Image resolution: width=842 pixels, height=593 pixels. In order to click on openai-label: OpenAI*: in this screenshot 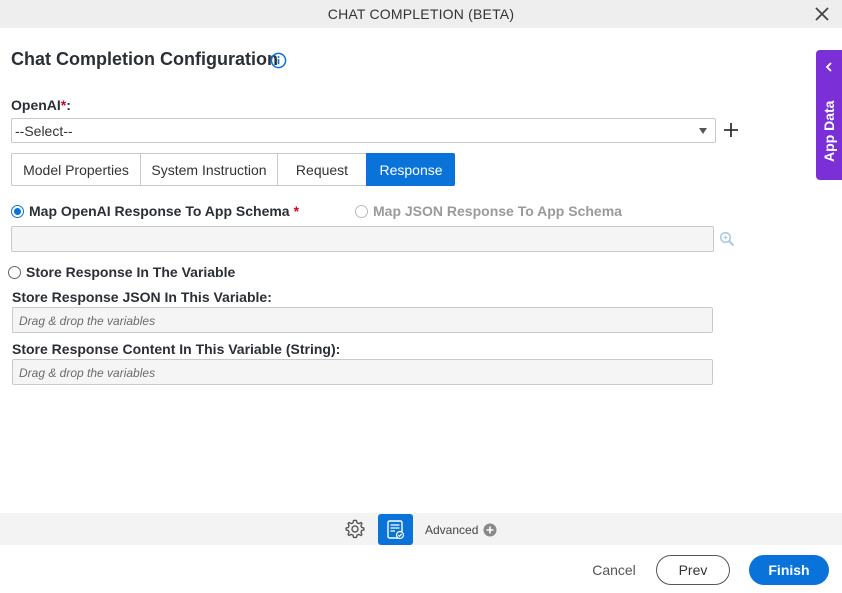, I will do `click(41, 105)`.